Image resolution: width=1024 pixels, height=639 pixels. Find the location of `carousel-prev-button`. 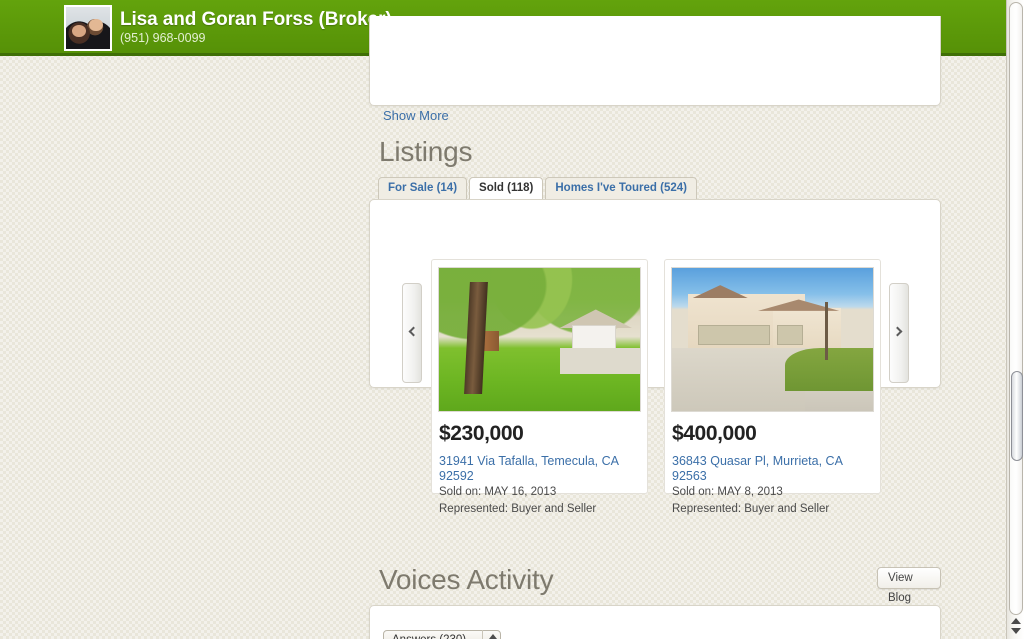

carousel-prev-button is located at coordinates (412, 333).